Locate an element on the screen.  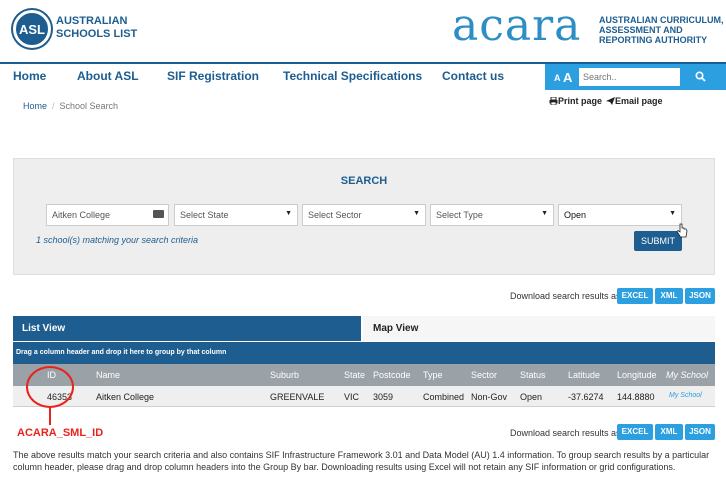
cell-suburb: GREENVALE is located at coordinates (297, 397).